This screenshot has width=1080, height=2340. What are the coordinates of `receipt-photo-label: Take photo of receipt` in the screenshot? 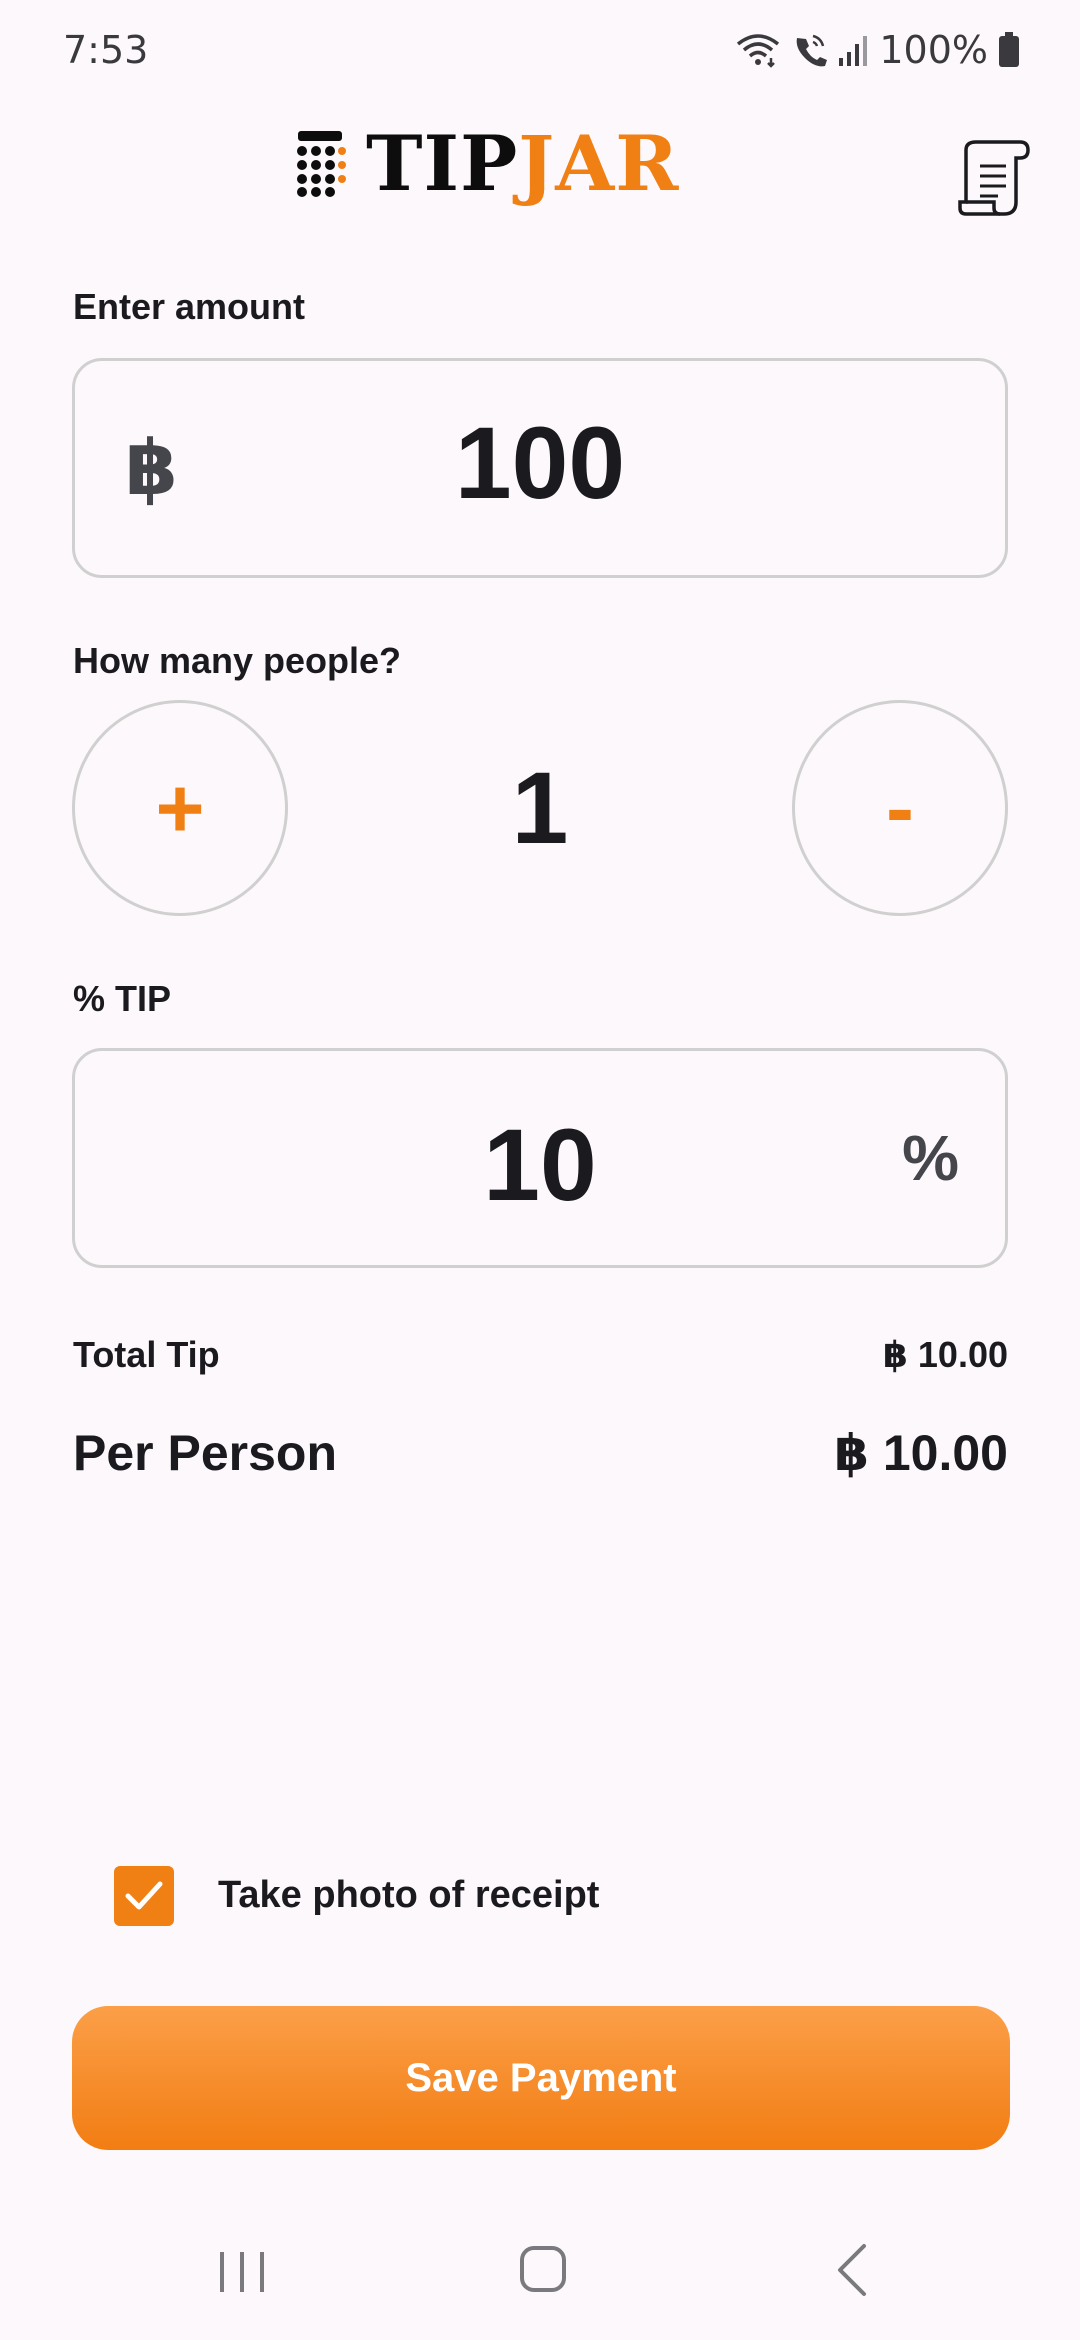 It's located at (408, 1895).